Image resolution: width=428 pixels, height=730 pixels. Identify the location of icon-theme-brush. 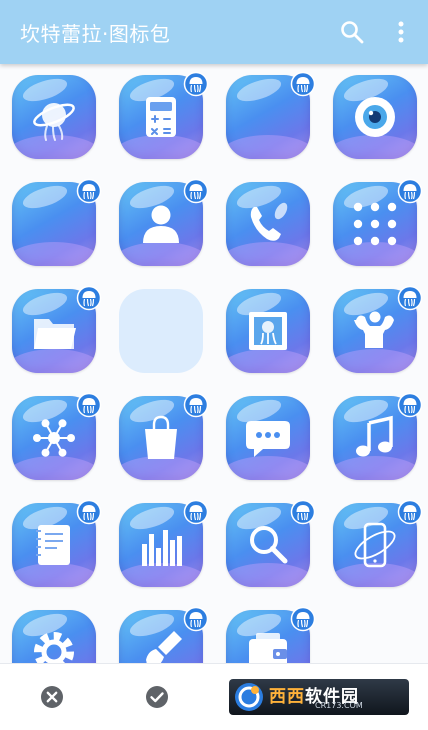
(164, 634).